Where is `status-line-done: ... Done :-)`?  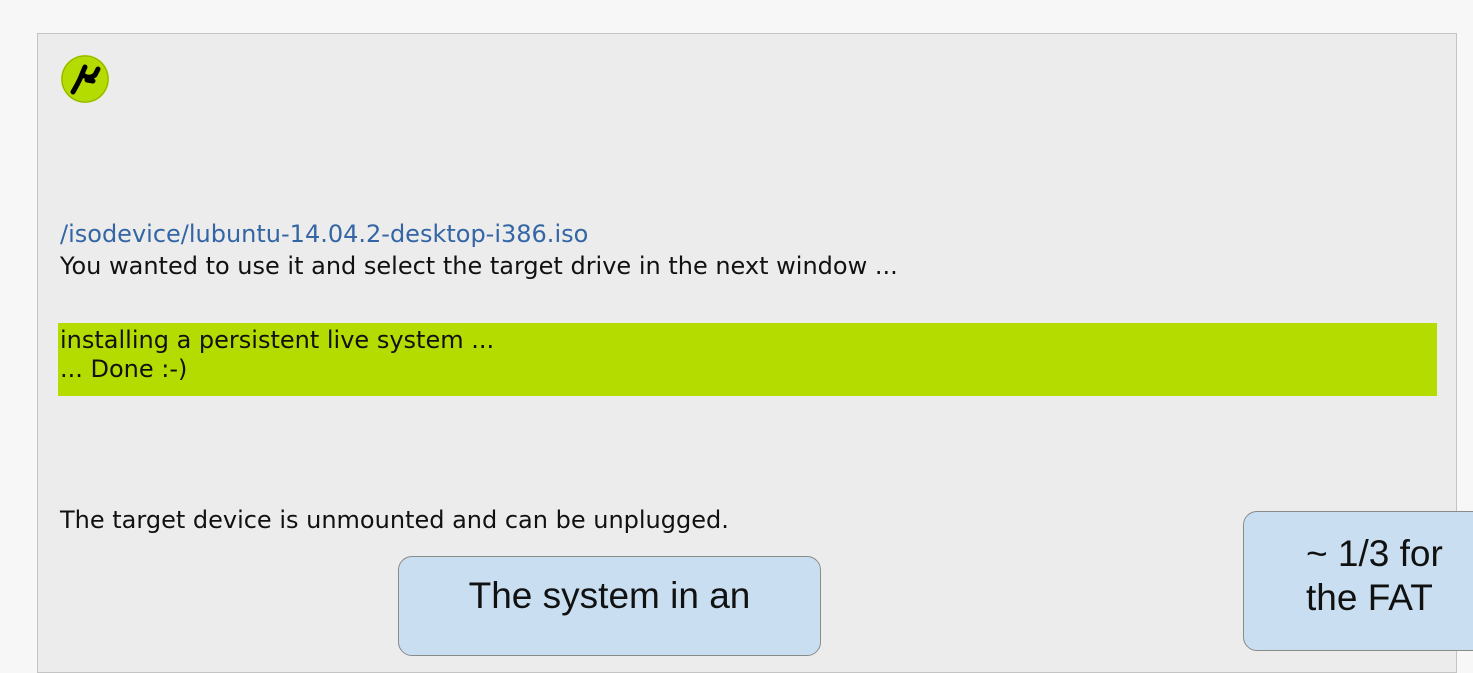
status-line-done: ... Done :-) is located at coordinates (124, 369).